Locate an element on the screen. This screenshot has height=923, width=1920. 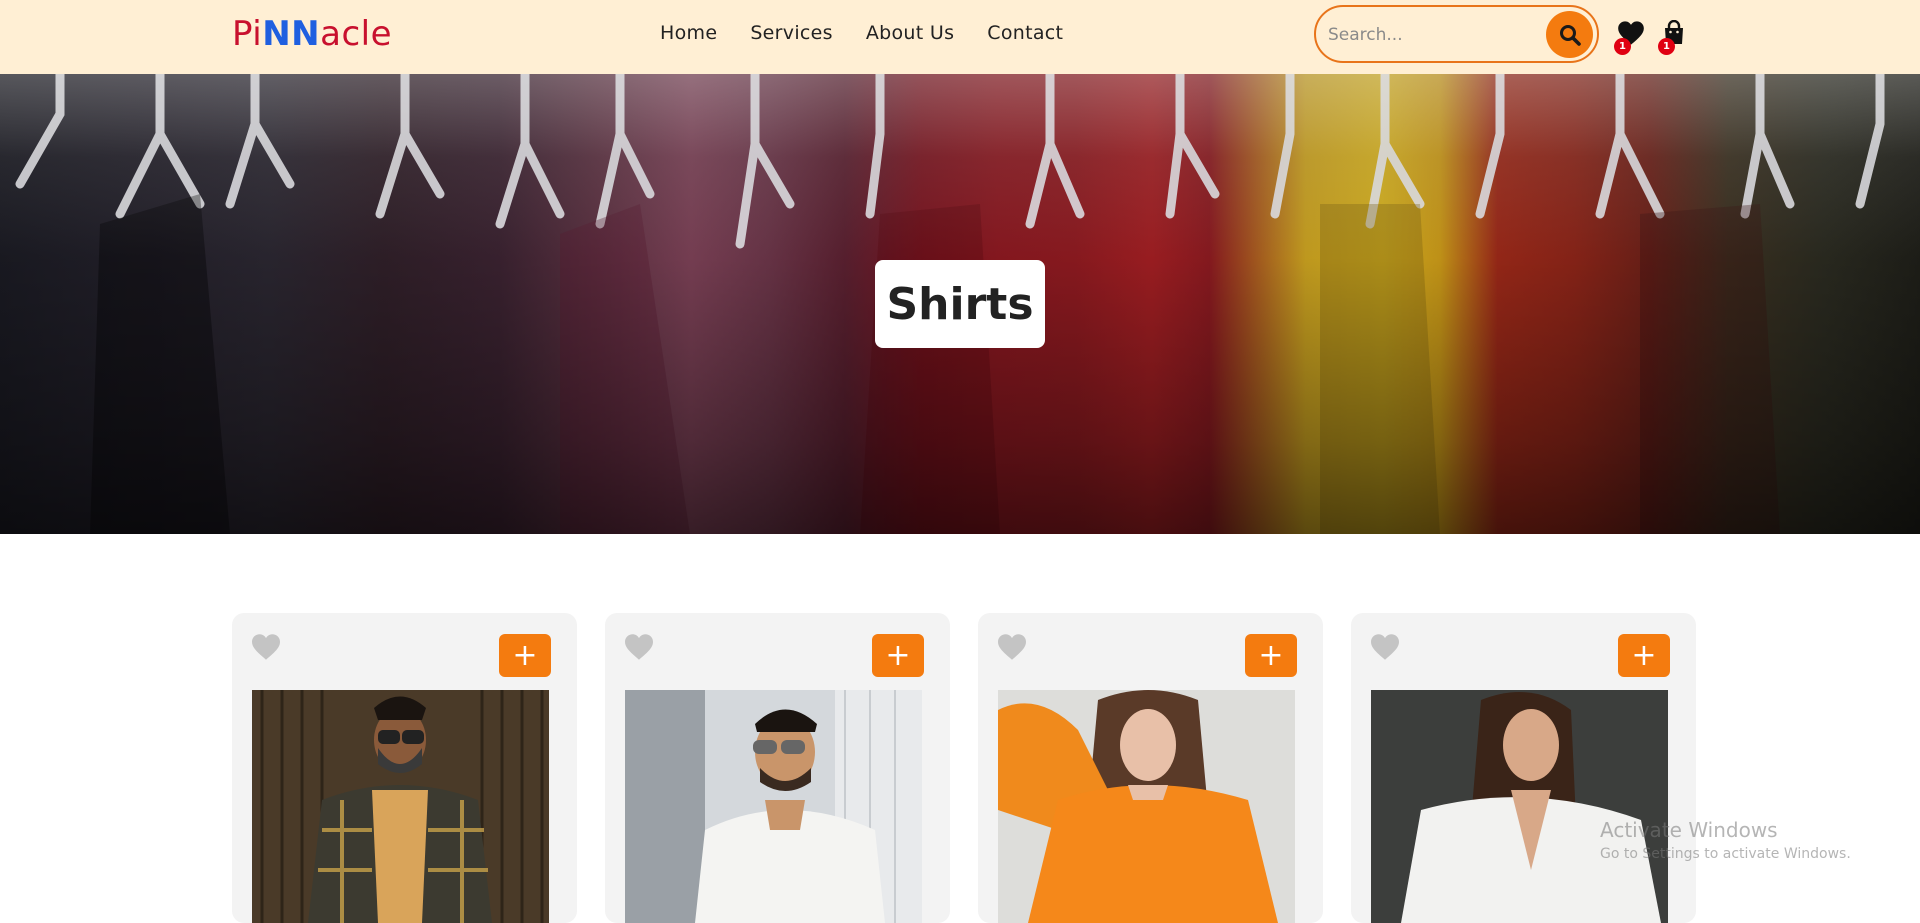
site-logo: PiNNacle is located at coordinates (312, 34).